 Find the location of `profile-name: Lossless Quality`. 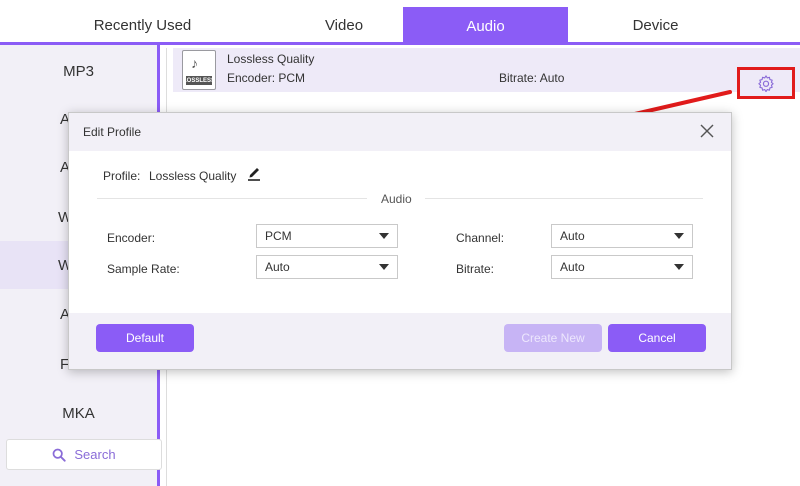

profile-name: Lossless Quality is located at coordinates (193, 176).